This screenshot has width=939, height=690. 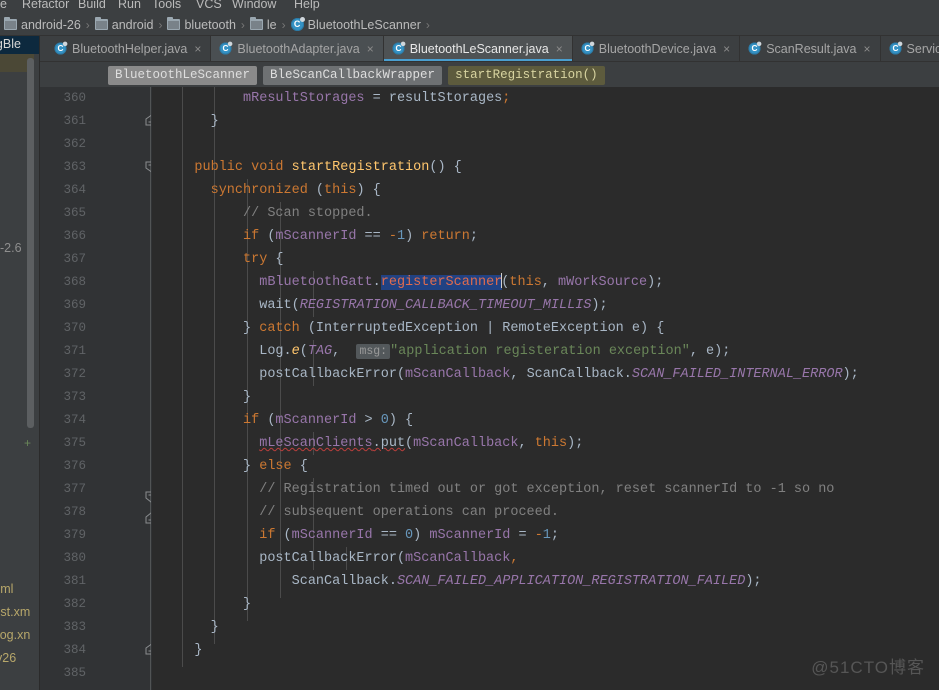 What do you see at coordinates (15, 612) in the screenshot?
I see `project-item-test-xml: test.xm` at bounding box center [15, 612].